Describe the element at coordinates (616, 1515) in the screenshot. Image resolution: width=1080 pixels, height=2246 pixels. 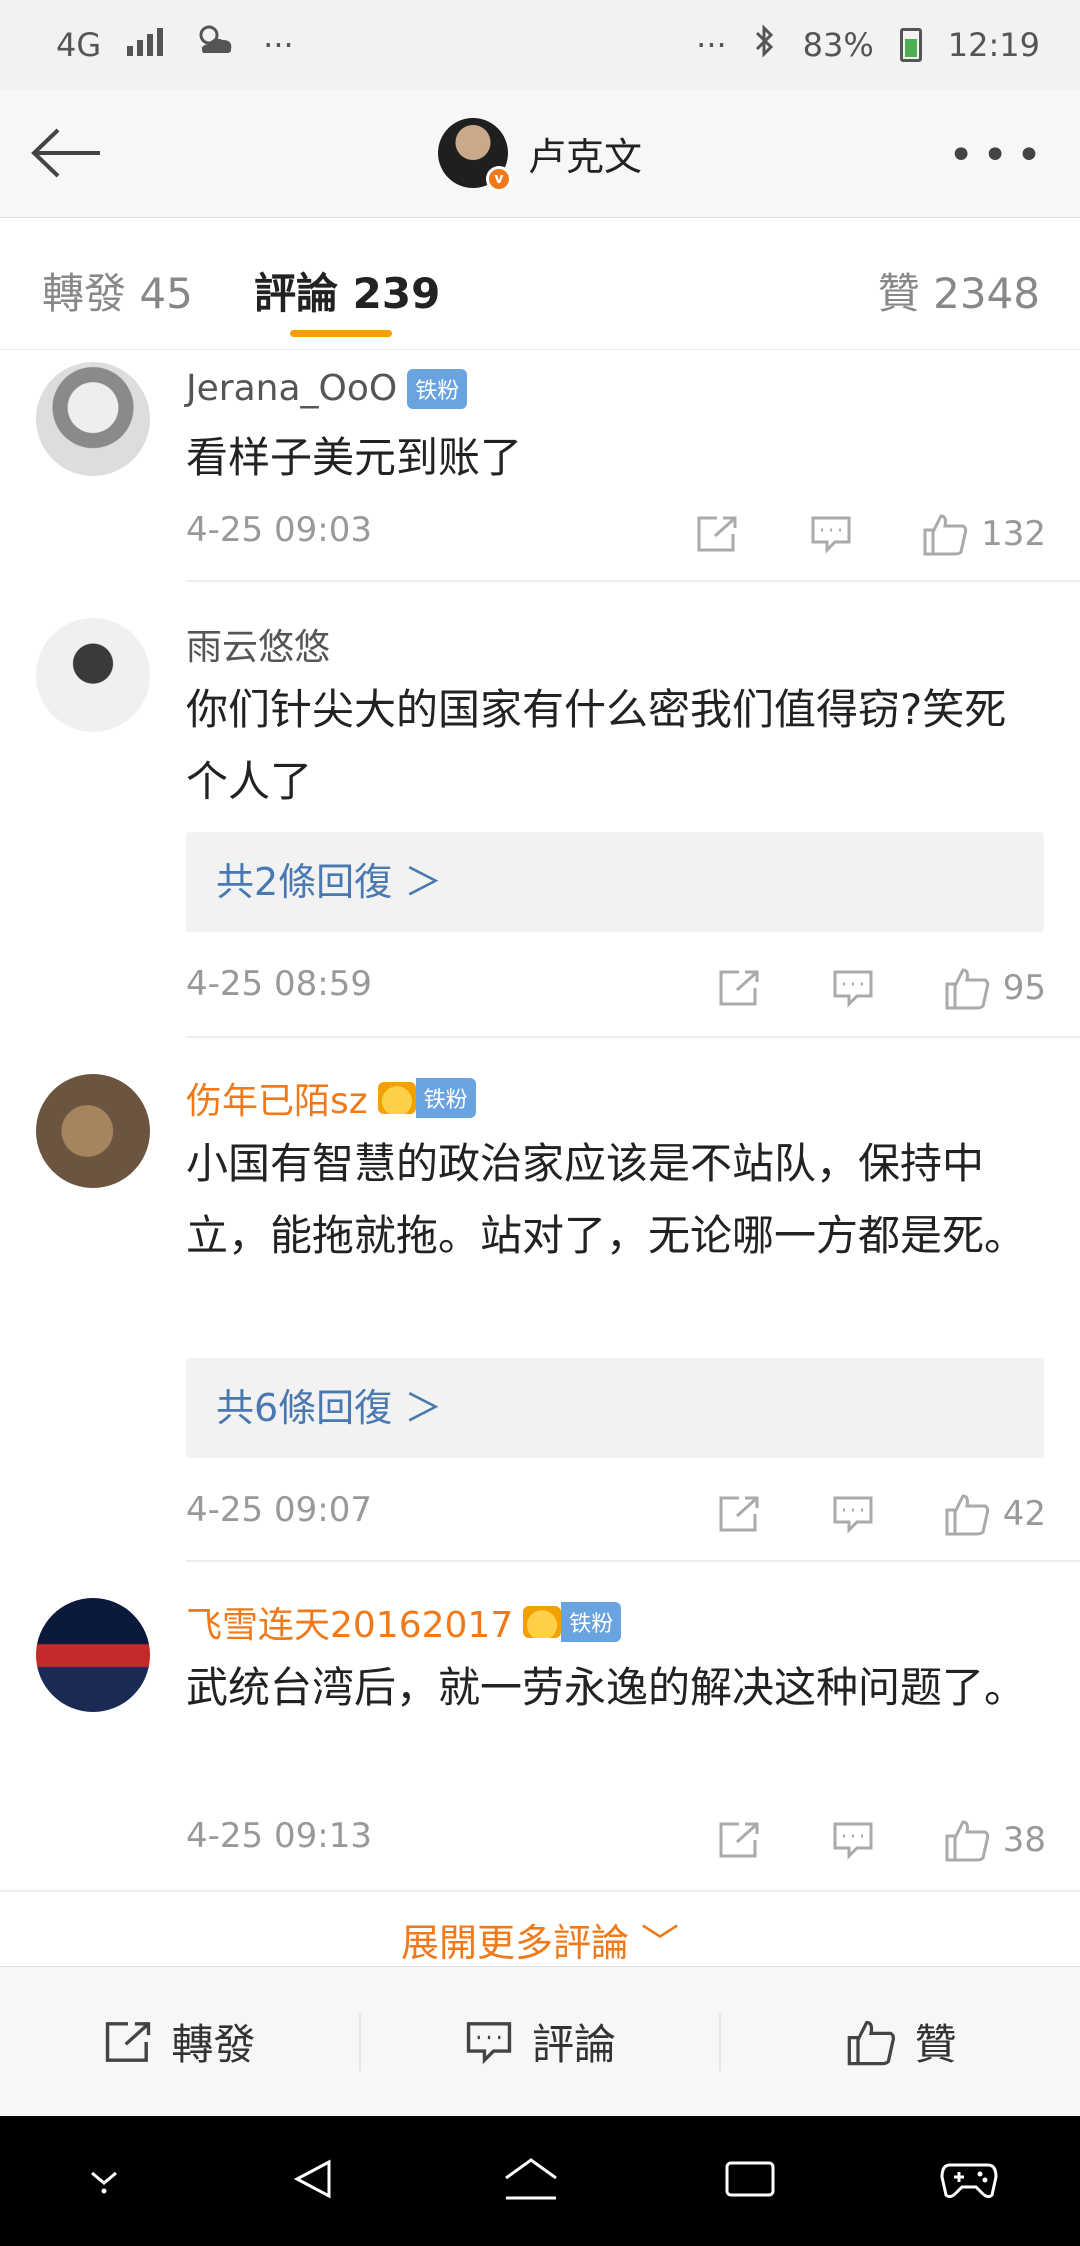
I see `comment-meta: 4-25 09:07 42` at that location.